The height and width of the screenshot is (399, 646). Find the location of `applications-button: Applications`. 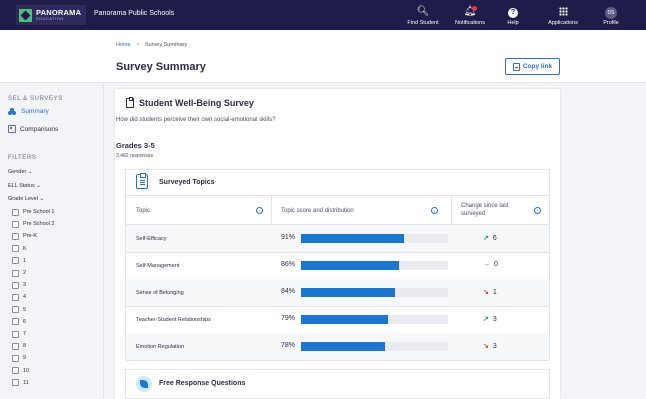

applications-button: Applications is located at coordinates (563, 15).